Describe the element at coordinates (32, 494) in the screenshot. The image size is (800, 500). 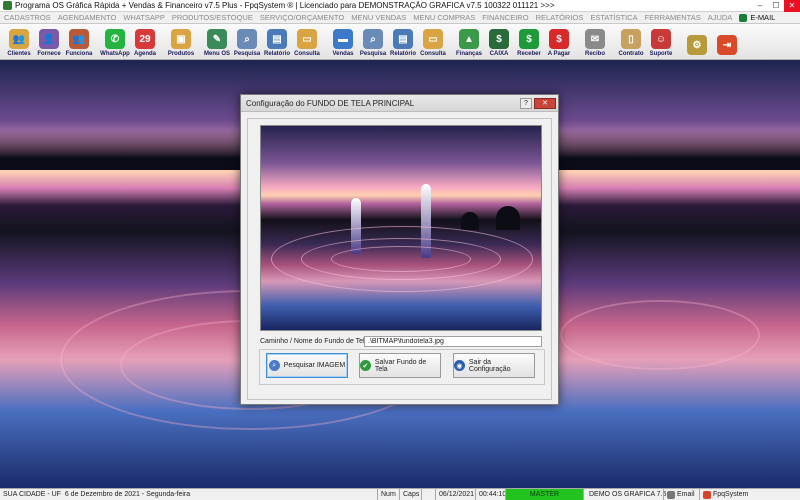
I see `status-city: SUA CIDADE - UF` at that location.